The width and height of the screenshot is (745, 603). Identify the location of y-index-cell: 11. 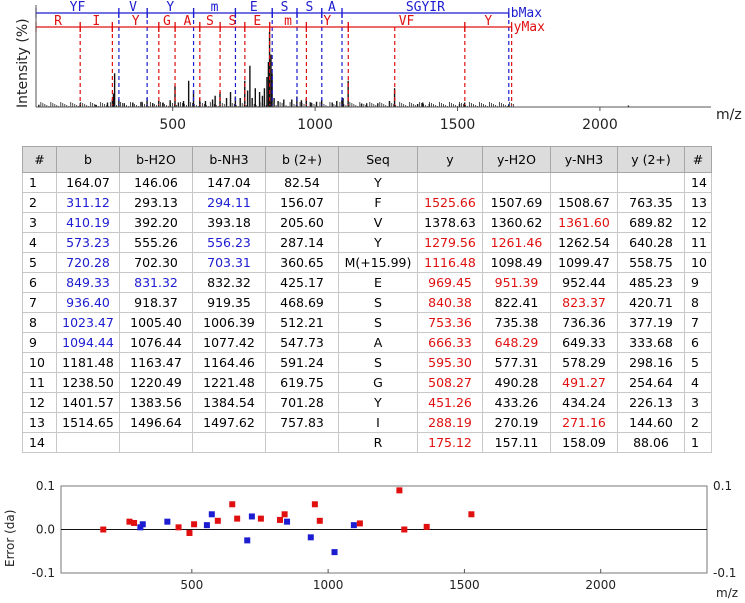
(698, 242).